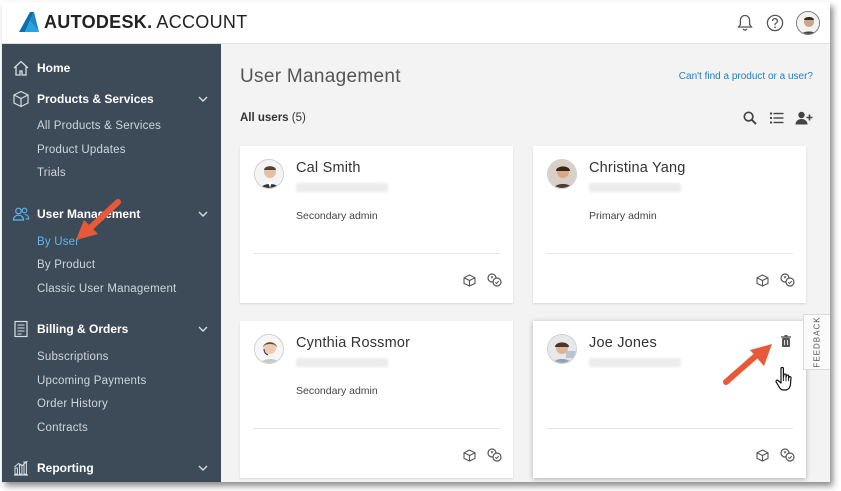 This screenshot has width=841, height=491. I want to click on user-avatar, so click(808, 23).